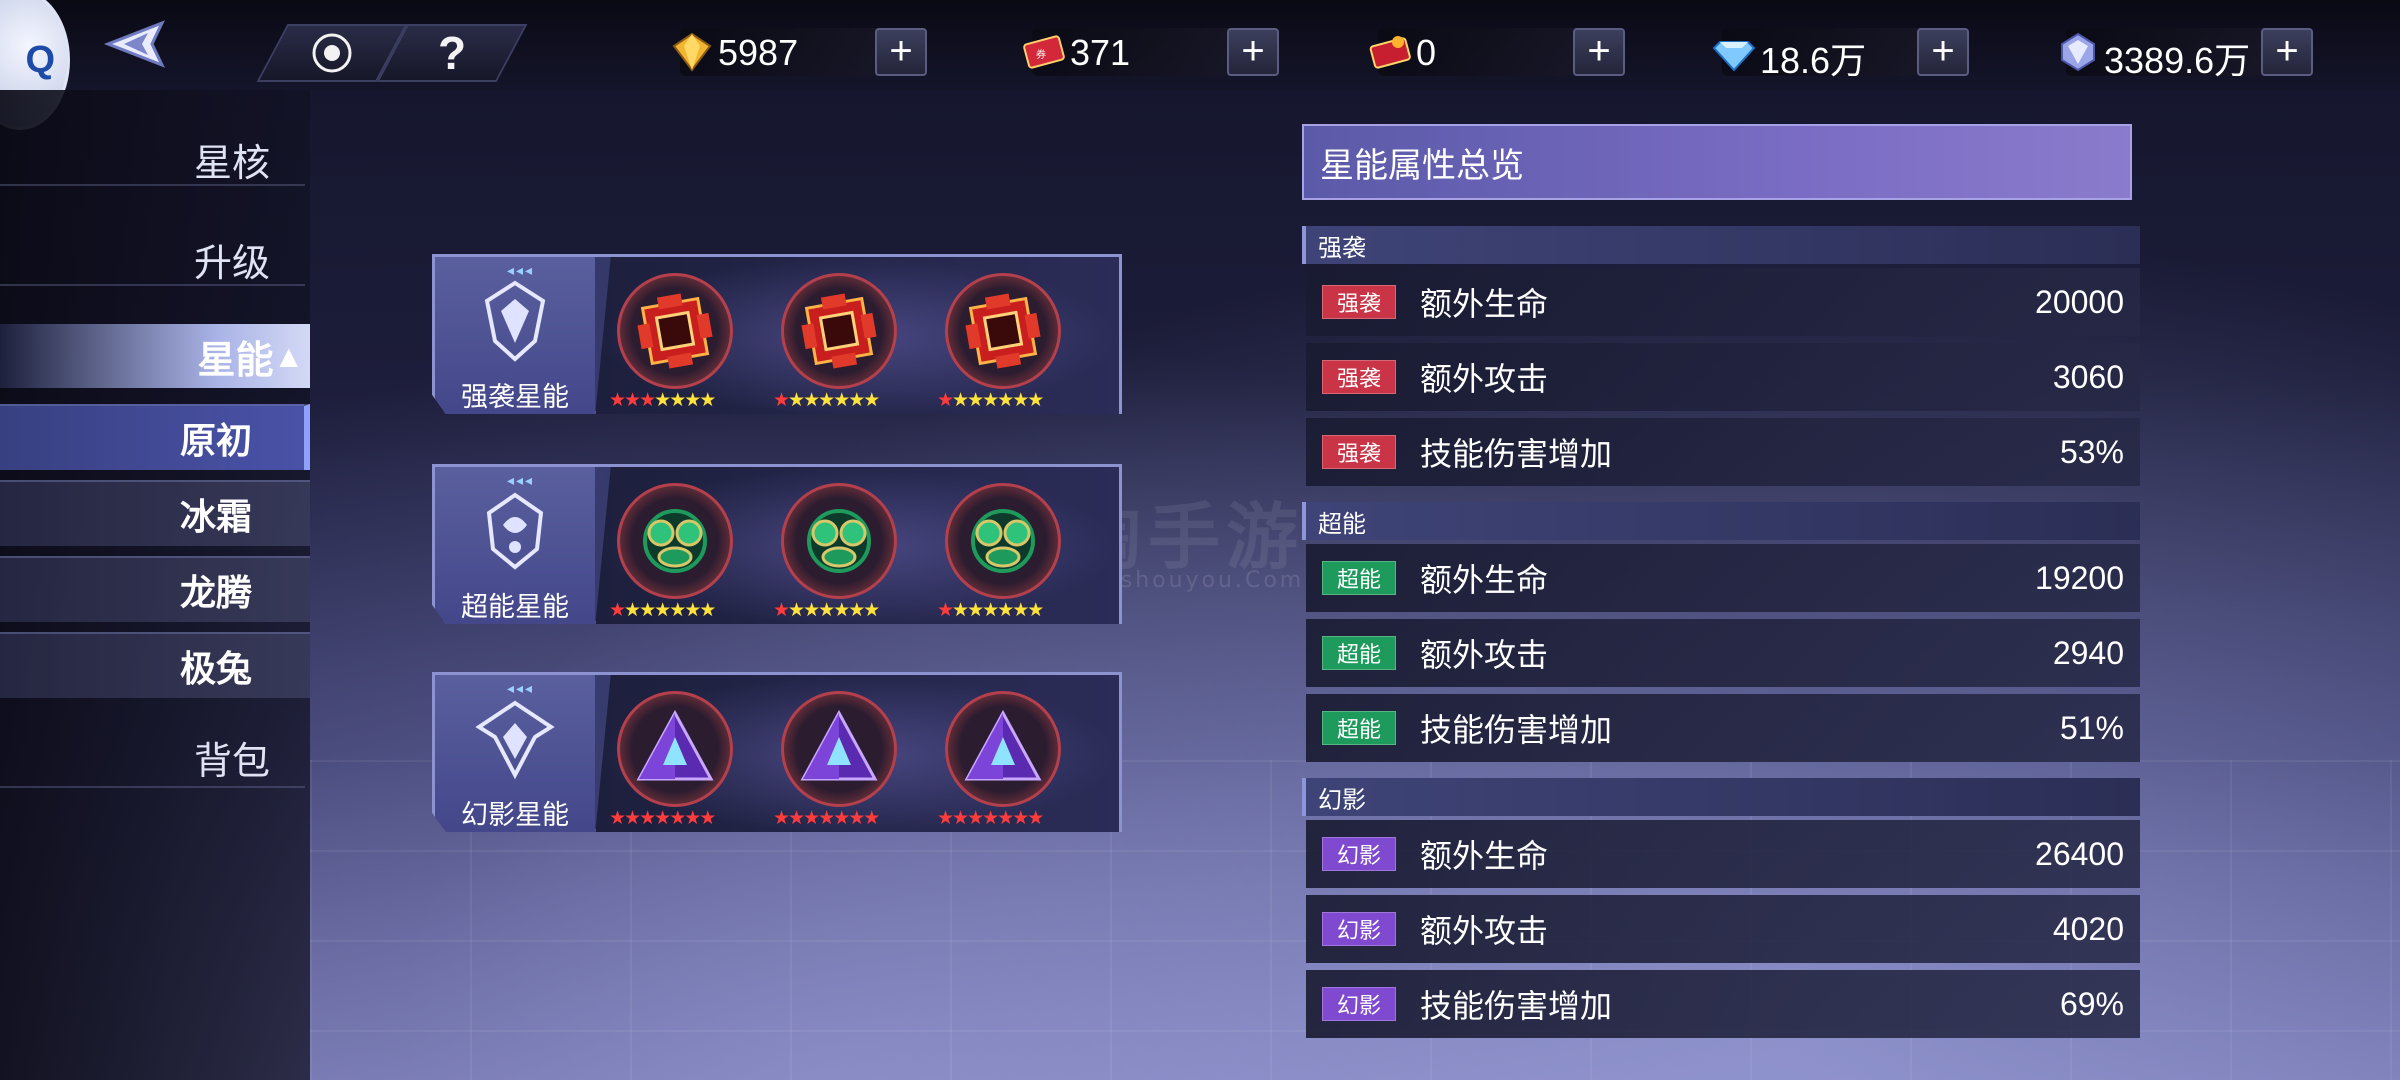  What do you see at coordinates (232, 159) in the screenshot?
I see `sidebar-item-xinghe: 星核` at bounding box center [232, 159].